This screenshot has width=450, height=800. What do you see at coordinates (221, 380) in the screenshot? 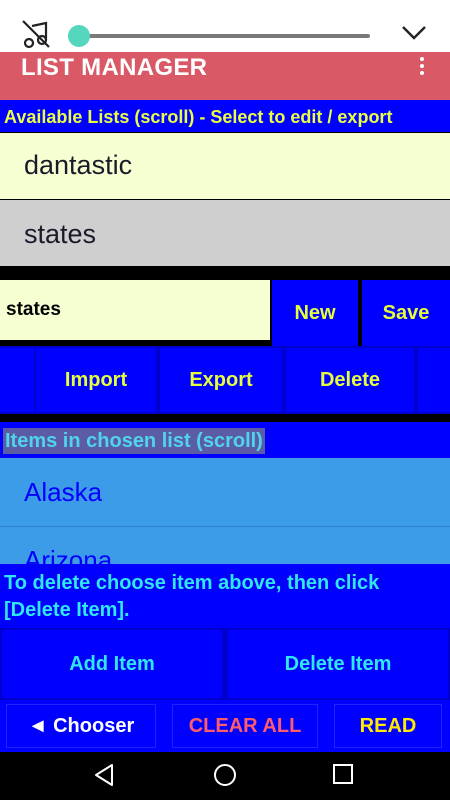
I see `export-button: Export` at bounding box center [221, 380].